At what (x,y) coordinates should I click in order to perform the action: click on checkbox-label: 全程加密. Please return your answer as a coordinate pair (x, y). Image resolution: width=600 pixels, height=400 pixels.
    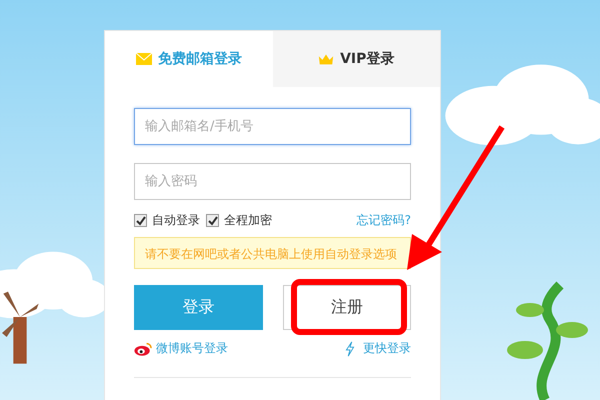
    Looking at the image, I should click on (248, 220).